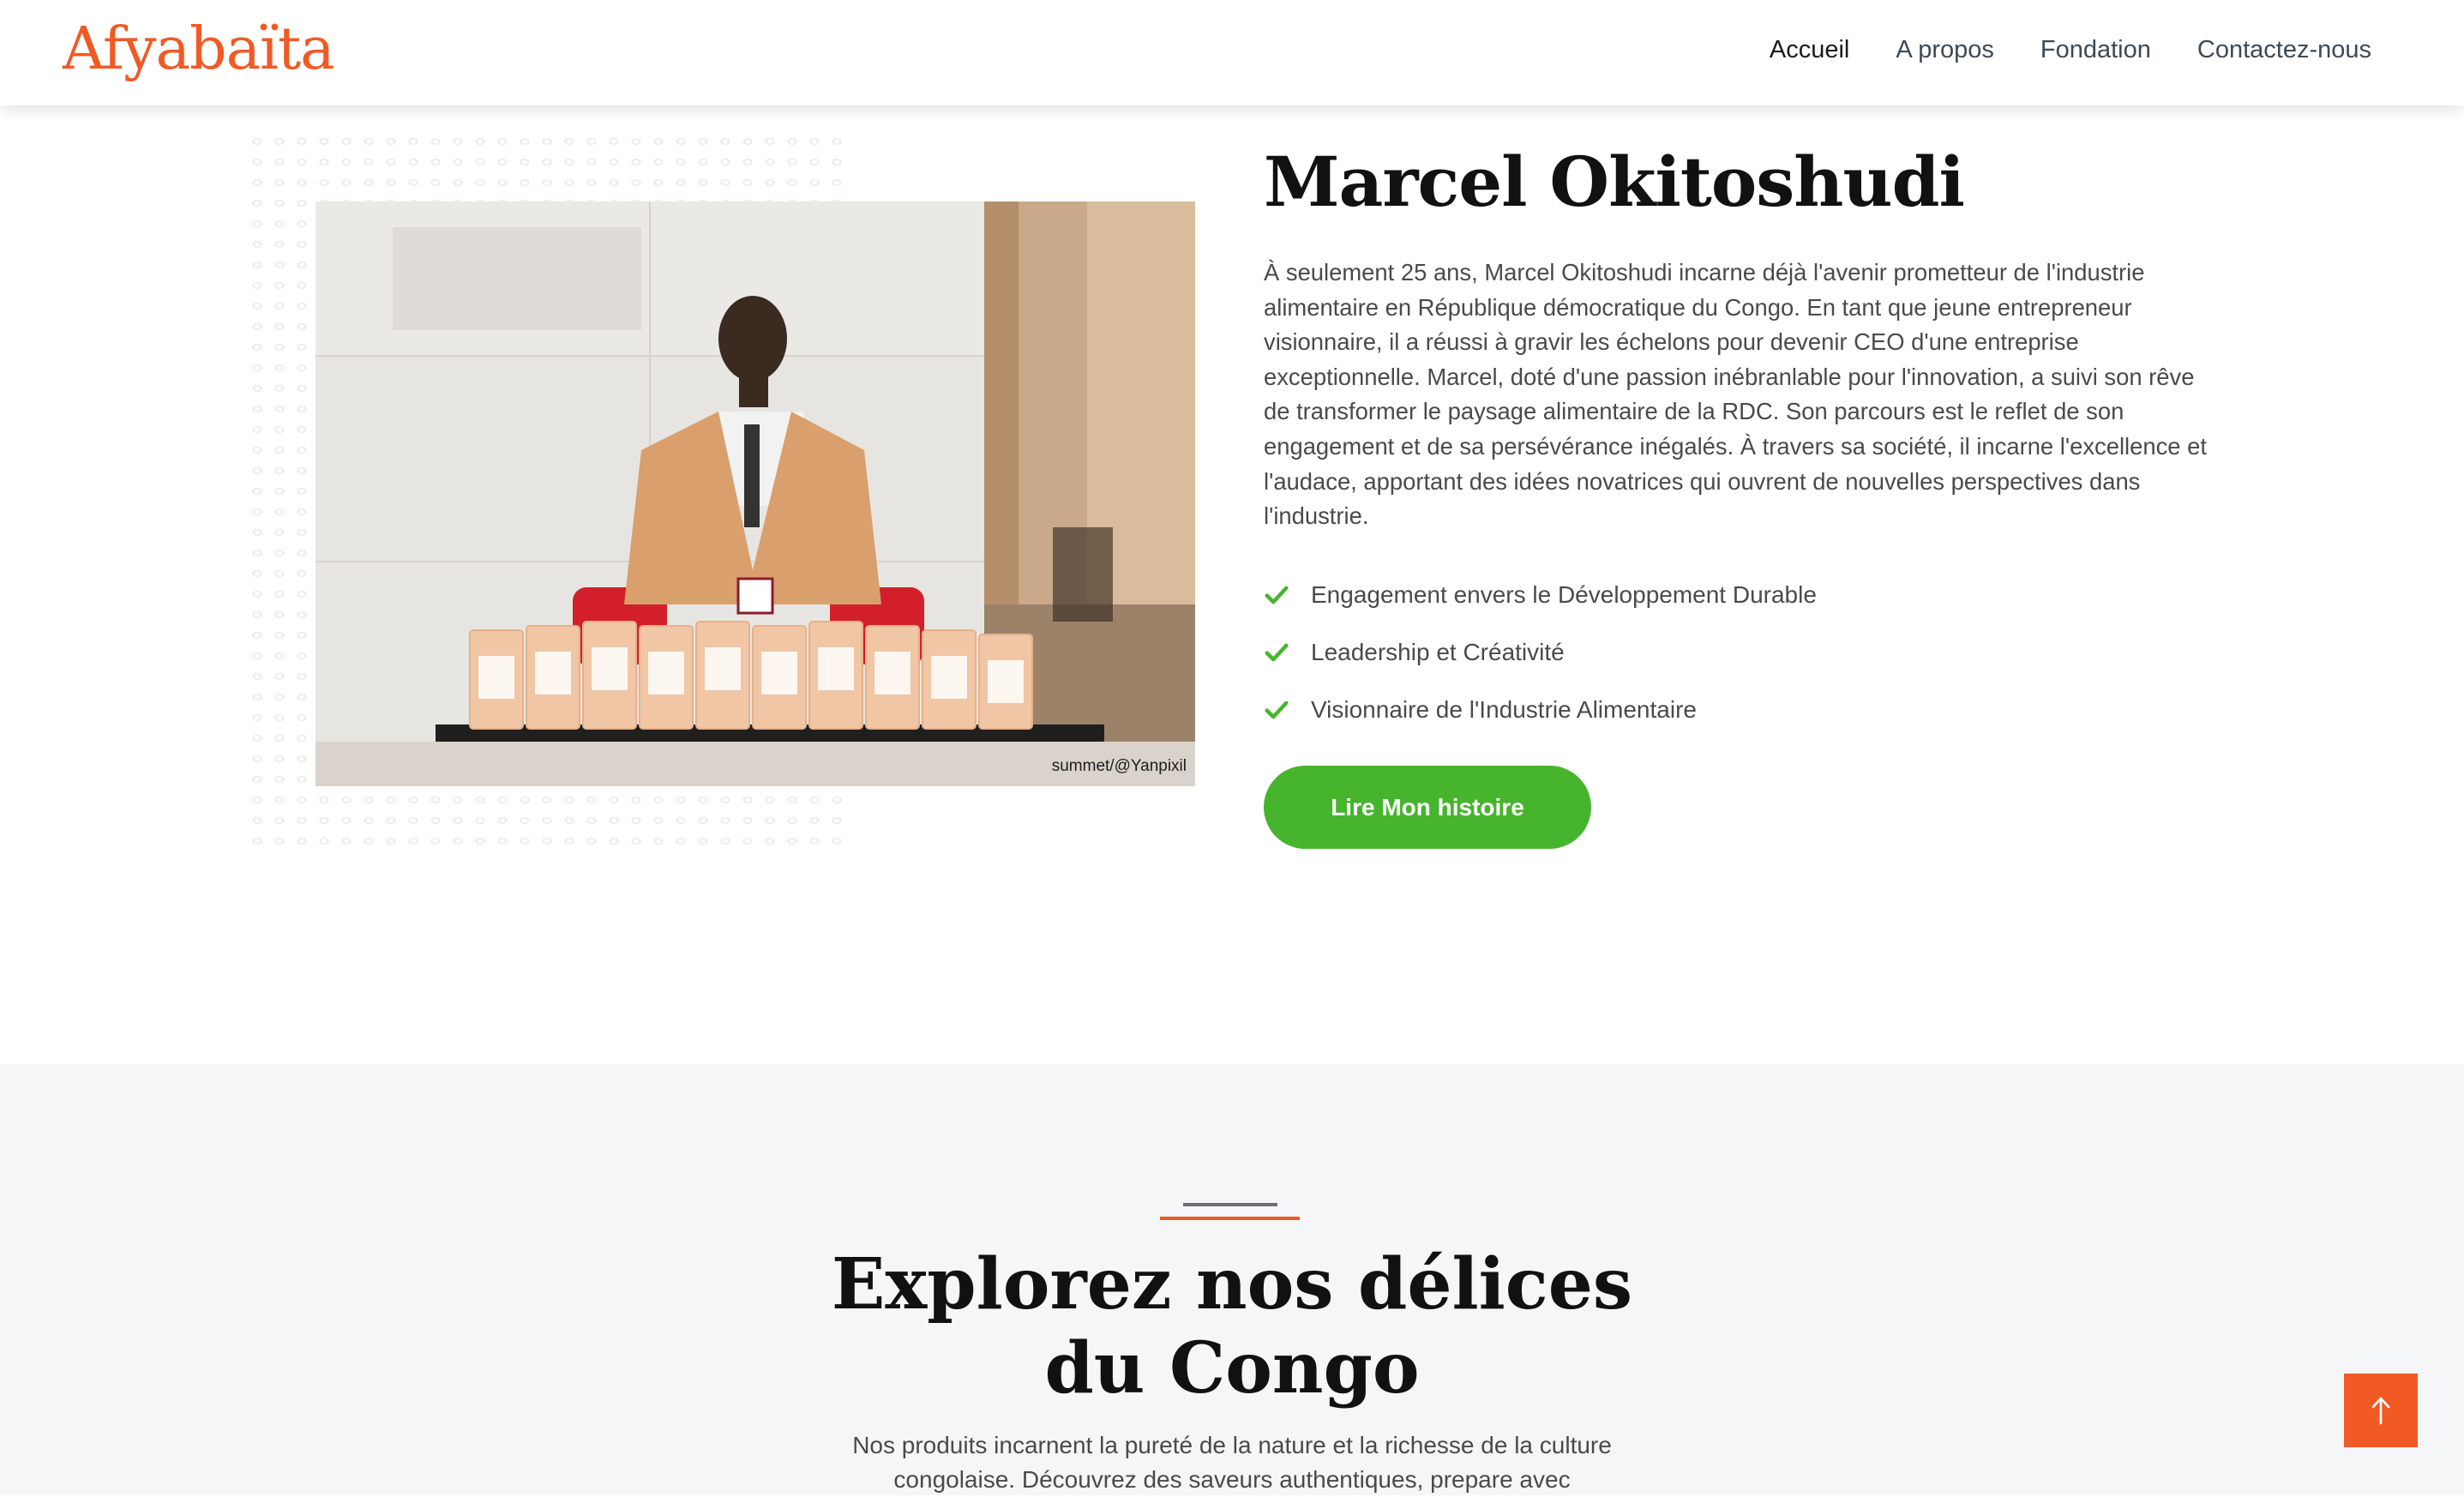 The image size is (2464, 1497). What do you see at coordinates (1427, 807) in the screenshot?
I see `read-story-button: Lire Mon histoire` at bounding box center [1427, 807].